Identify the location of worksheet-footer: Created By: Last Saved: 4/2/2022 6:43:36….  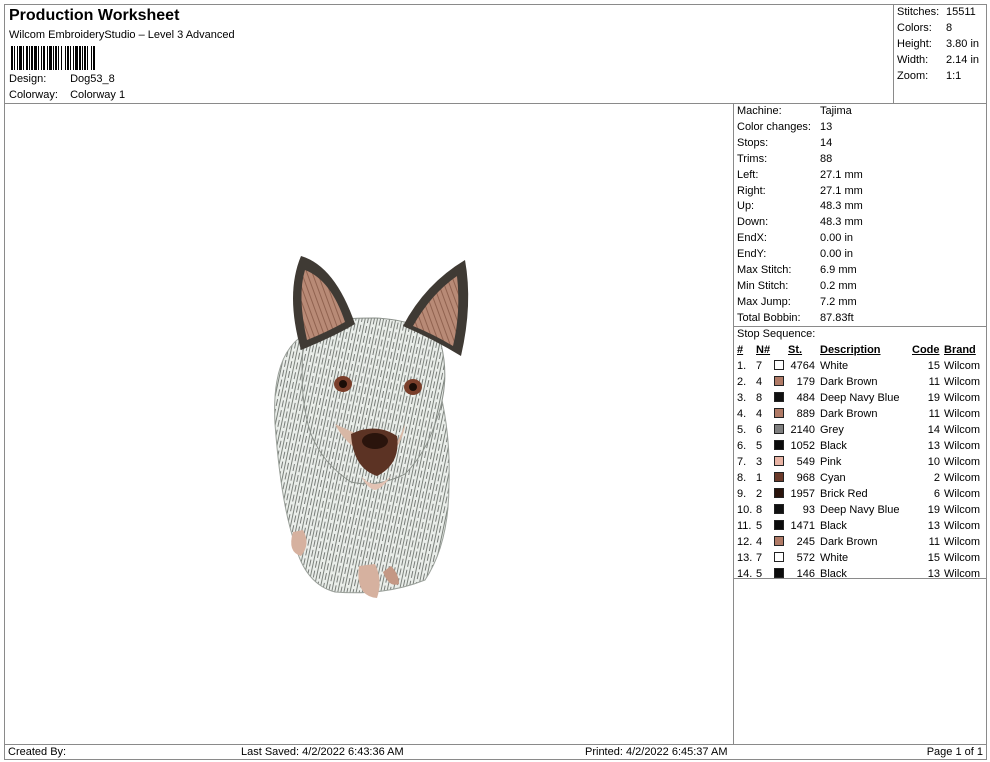
(495, 752).